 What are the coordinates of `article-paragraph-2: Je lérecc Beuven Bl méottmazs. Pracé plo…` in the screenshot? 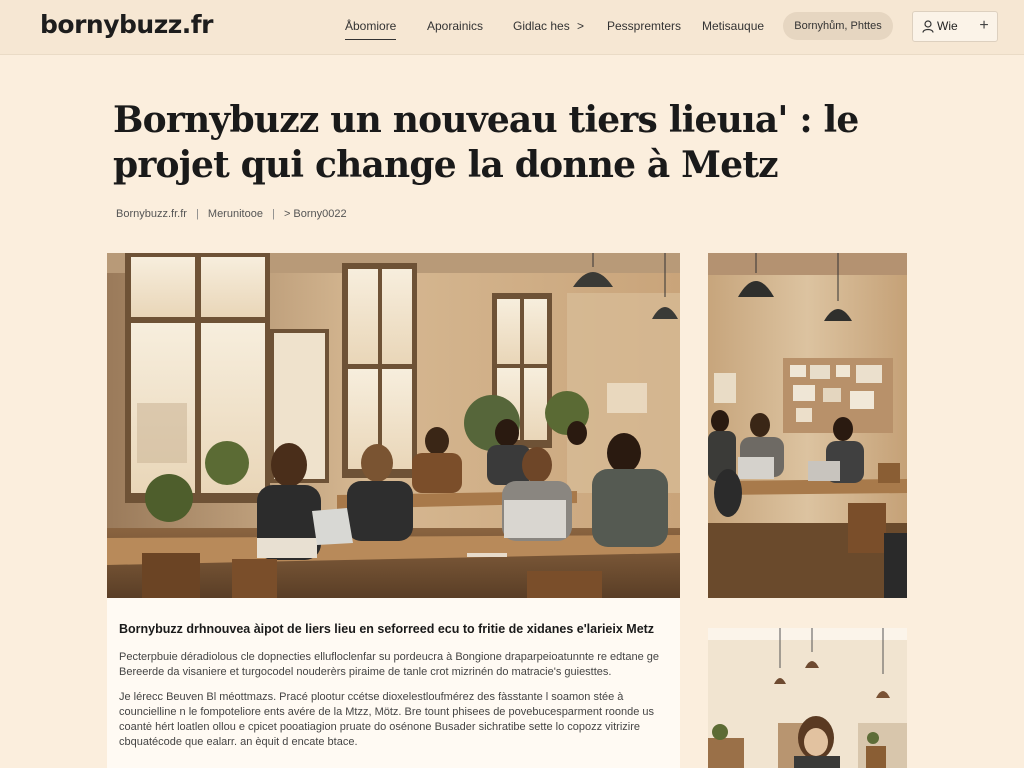 It's located at (387, 719).